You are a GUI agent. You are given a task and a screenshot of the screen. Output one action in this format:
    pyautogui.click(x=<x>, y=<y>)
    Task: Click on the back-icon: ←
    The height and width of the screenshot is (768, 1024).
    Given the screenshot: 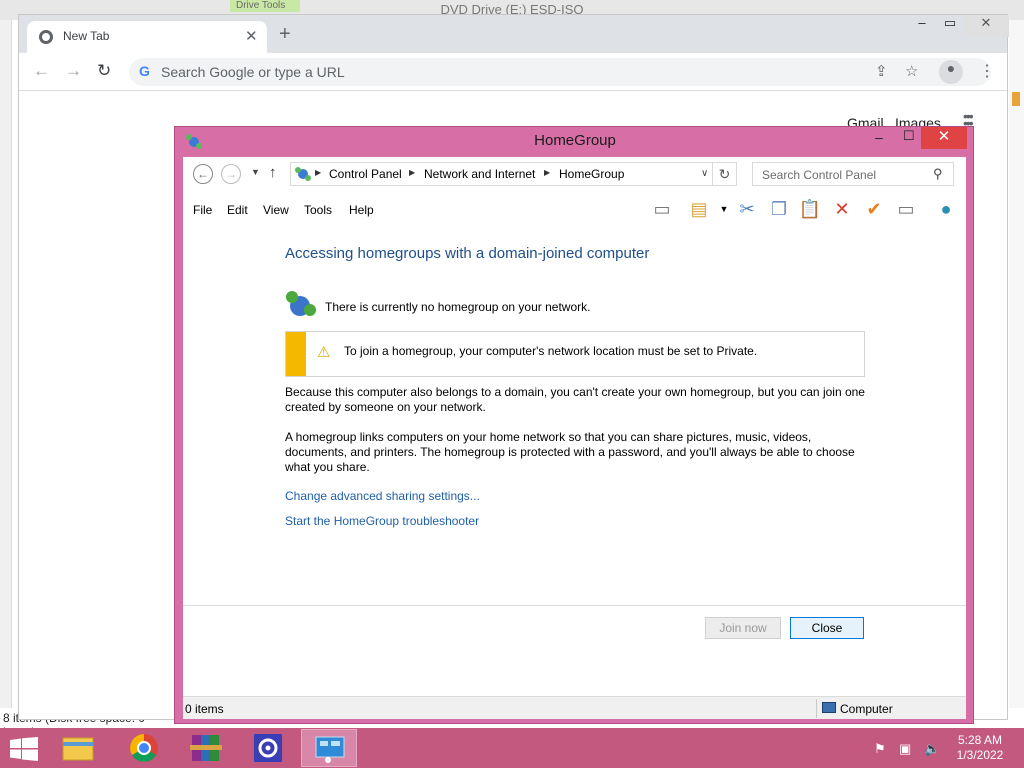 What is the action you would take?
    pyautogui.click(x=203, y=174)
    